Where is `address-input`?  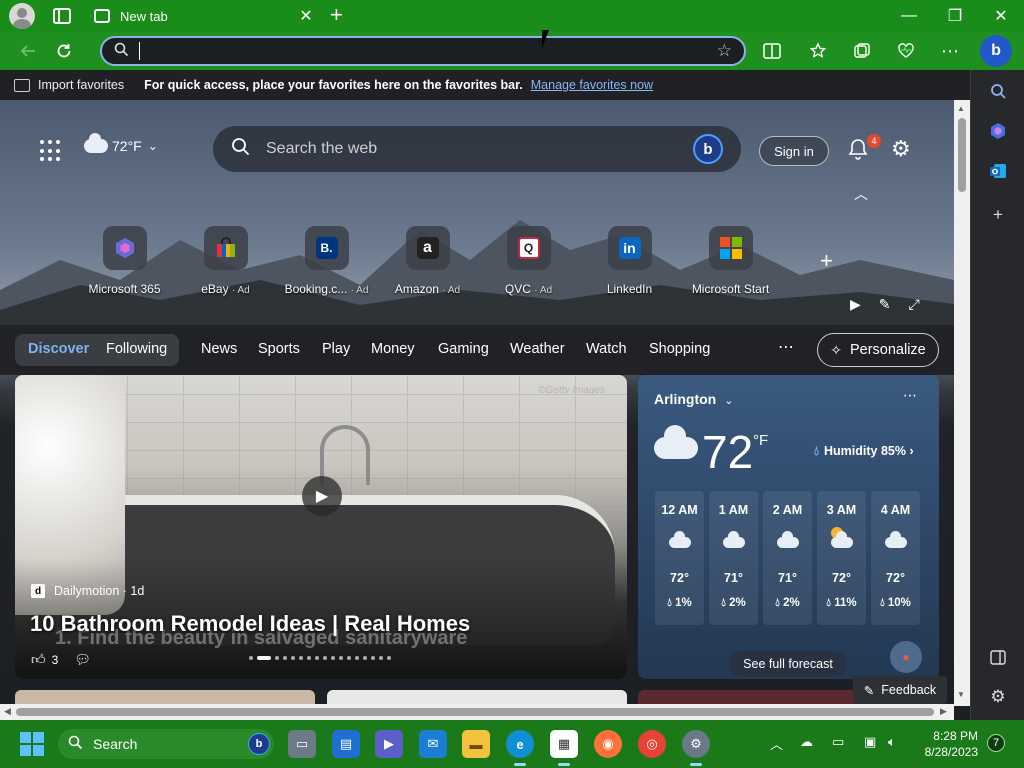
address-input is located at coordinates (428, 51).